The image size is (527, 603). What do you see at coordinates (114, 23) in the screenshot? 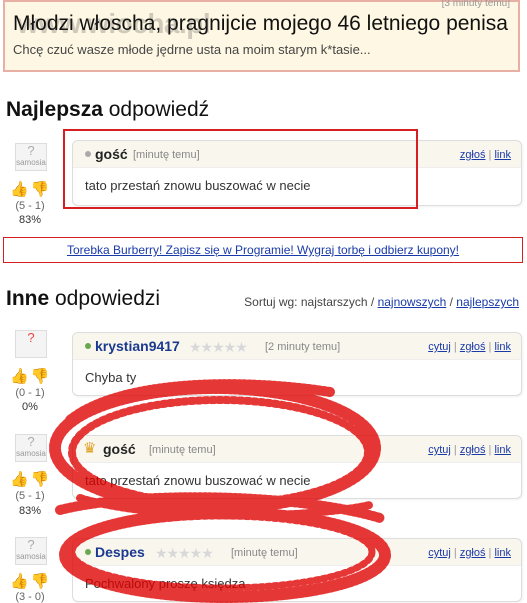
I see `watermark: www.wiocha.pl` at bounding box center [114, 23].